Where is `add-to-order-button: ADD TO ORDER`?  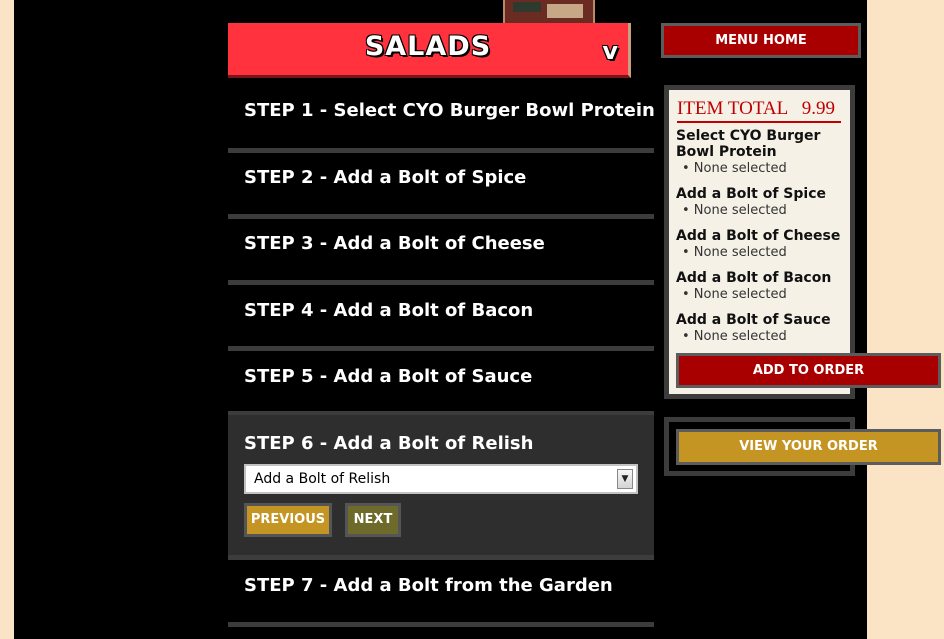 add-to-order-button: ADD TO ORDER is located at coordinates (808, 370).